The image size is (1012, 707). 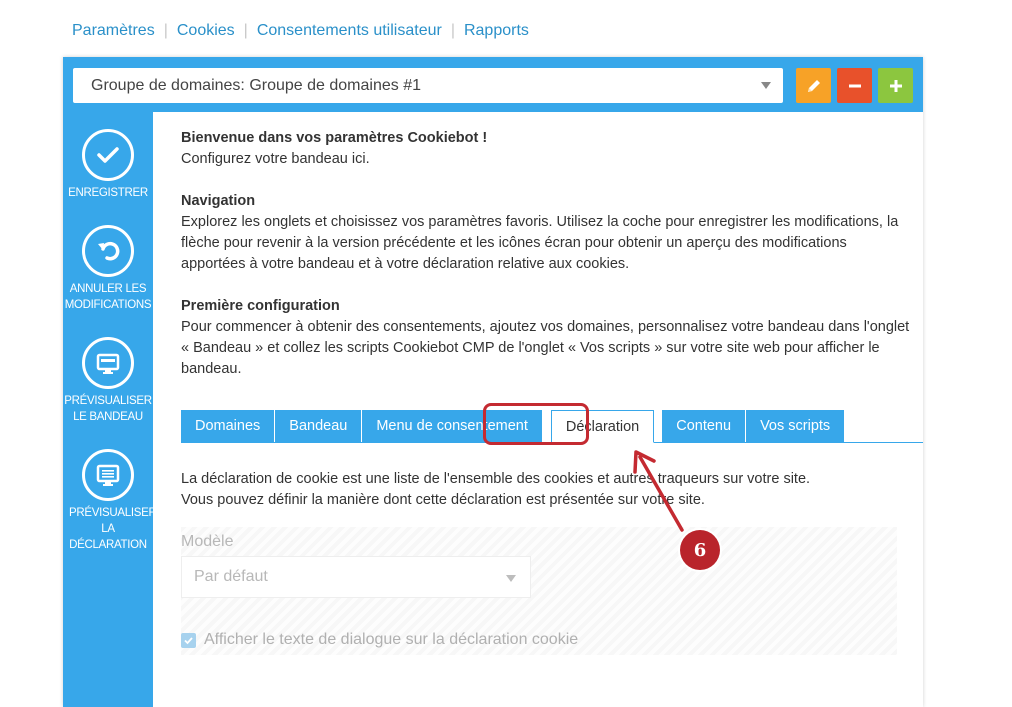 What do you see at coordinates (108, 193) in the screenshot?
I see `save-label: ENREGISTRER` at bounding box center [108, 193].